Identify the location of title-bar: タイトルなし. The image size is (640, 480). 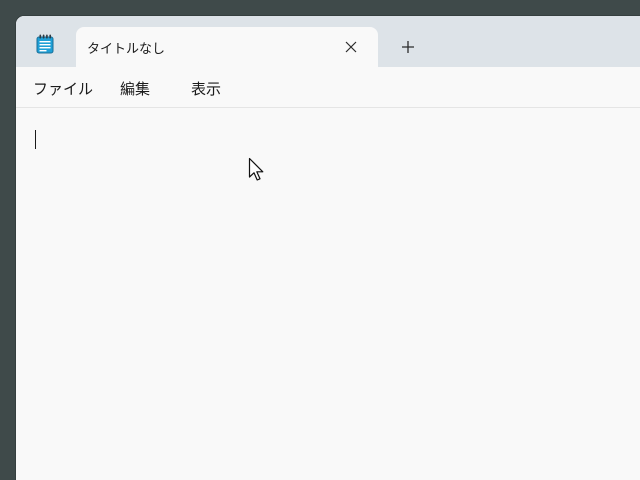
(328, 41).